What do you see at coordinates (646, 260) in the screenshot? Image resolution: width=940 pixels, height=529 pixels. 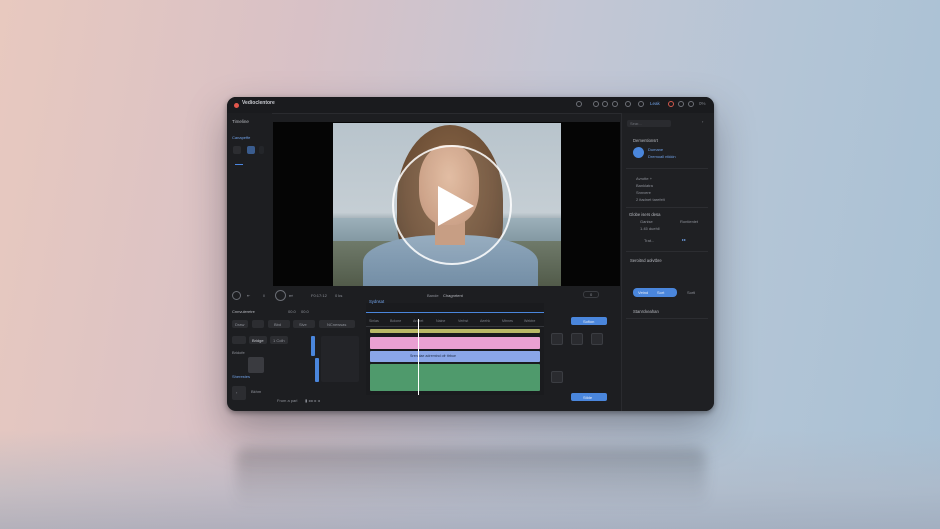 I see `section4-title: Seroitnd aolvtbre` at bounding box center [646, 260].